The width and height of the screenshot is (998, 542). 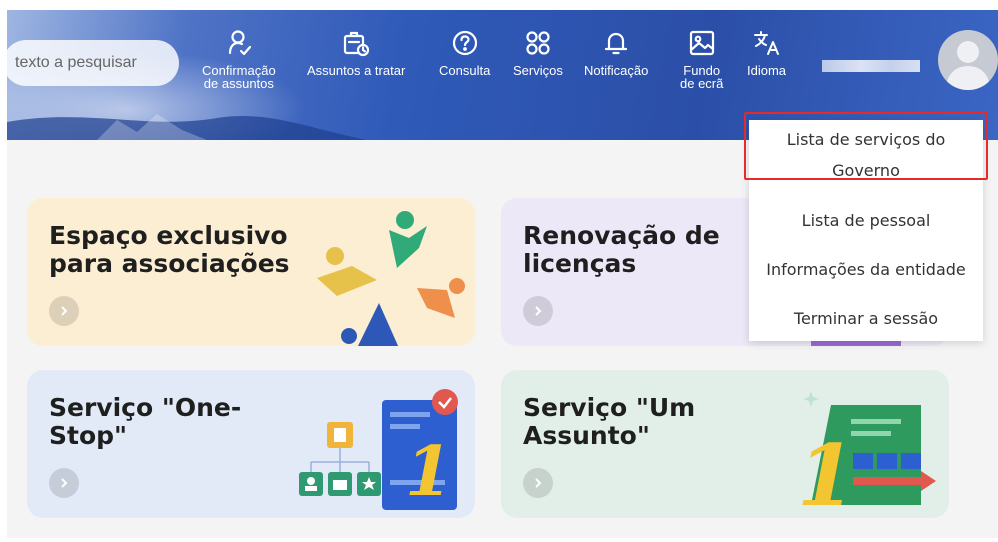 What do you see at coordinates (356, 70) in the screenshot?
I see `nav-label: Assuntos a tratar` at bounding box center [356, 70].